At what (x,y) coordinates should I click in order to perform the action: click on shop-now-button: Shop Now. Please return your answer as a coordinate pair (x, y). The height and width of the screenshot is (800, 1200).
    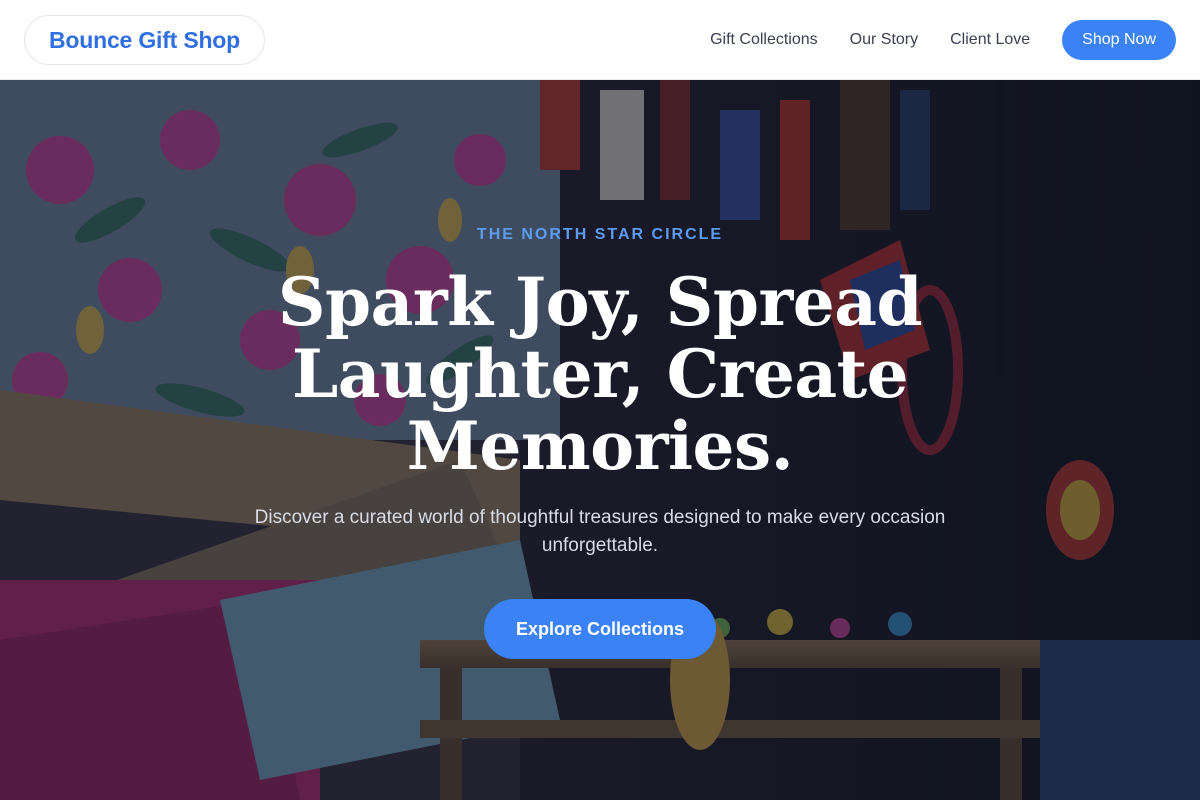
    Looking at the image, I should click on (1119, 40).